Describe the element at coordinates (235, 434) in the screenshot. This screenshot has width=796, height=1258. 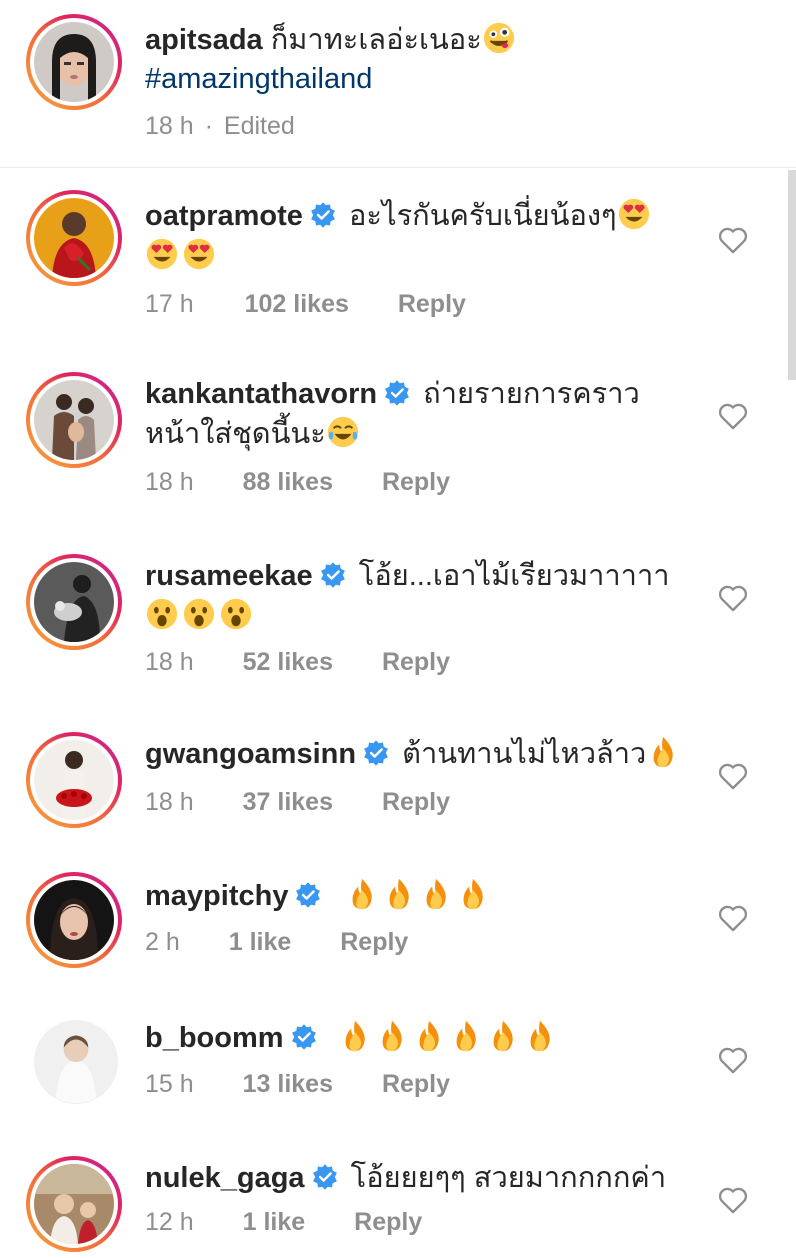
I see `comment-text-continued: หน้าใส่ชุดนี้นะ` at that location.